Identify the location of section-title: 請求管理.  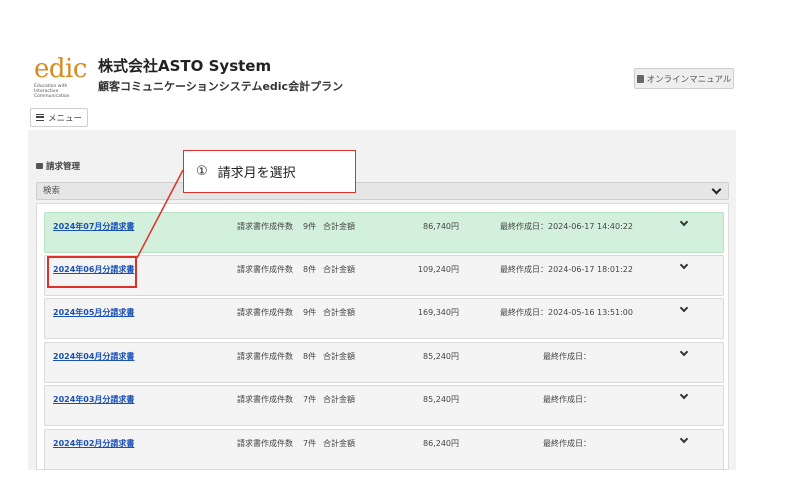
(58, 166).